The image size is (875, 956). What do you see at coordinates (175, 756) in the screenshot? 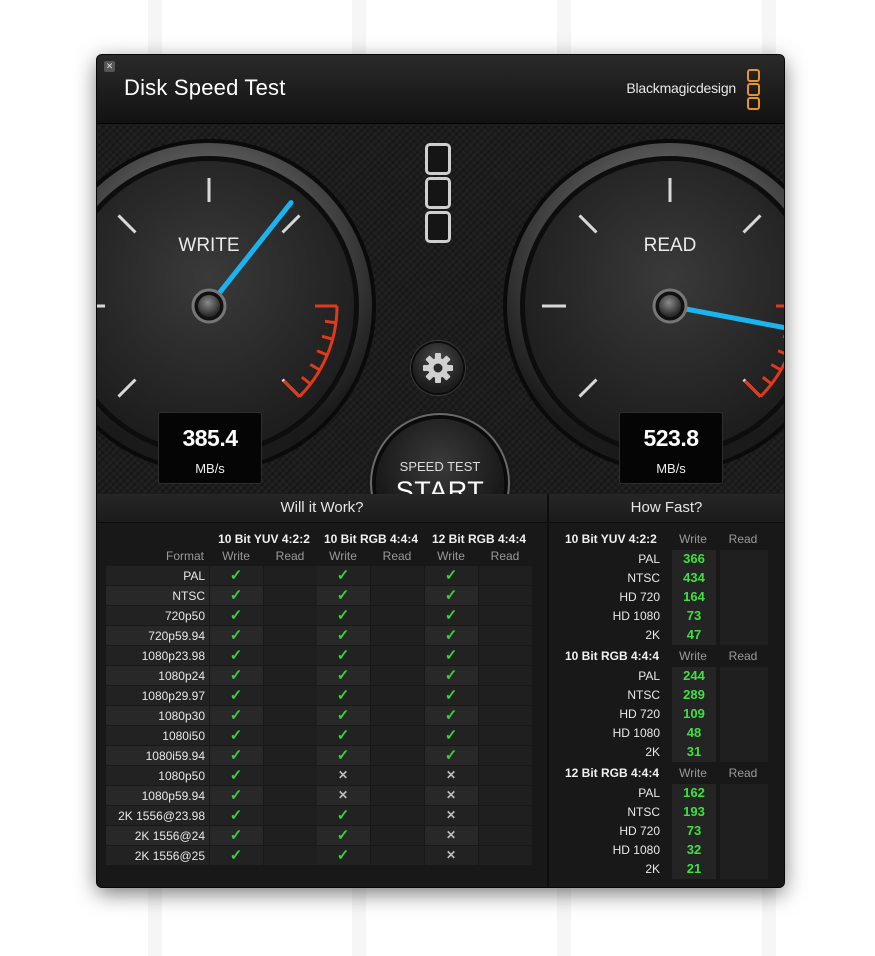
I see `format-label: 1080i59.94` at bounding box center [175, 756].